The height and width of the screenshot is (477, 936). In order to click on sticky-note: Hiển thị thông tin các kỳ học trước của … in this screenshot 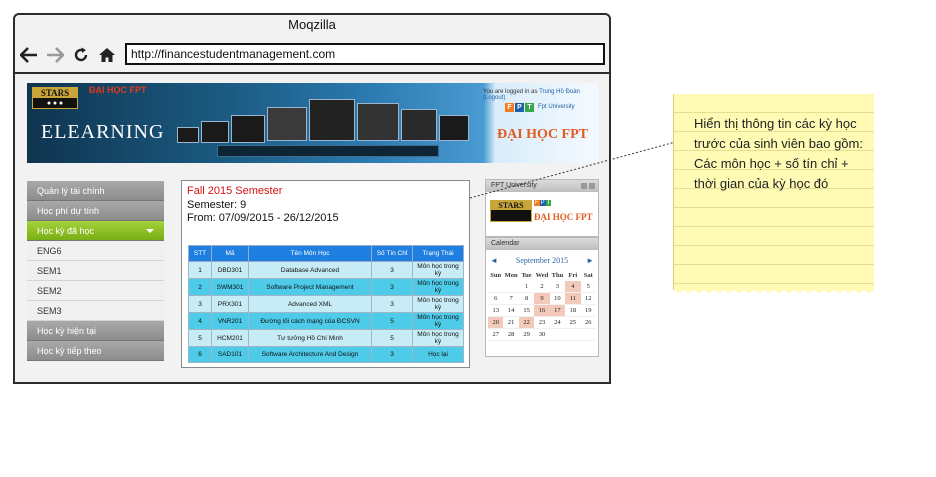, I will do `click(773, 193)`.